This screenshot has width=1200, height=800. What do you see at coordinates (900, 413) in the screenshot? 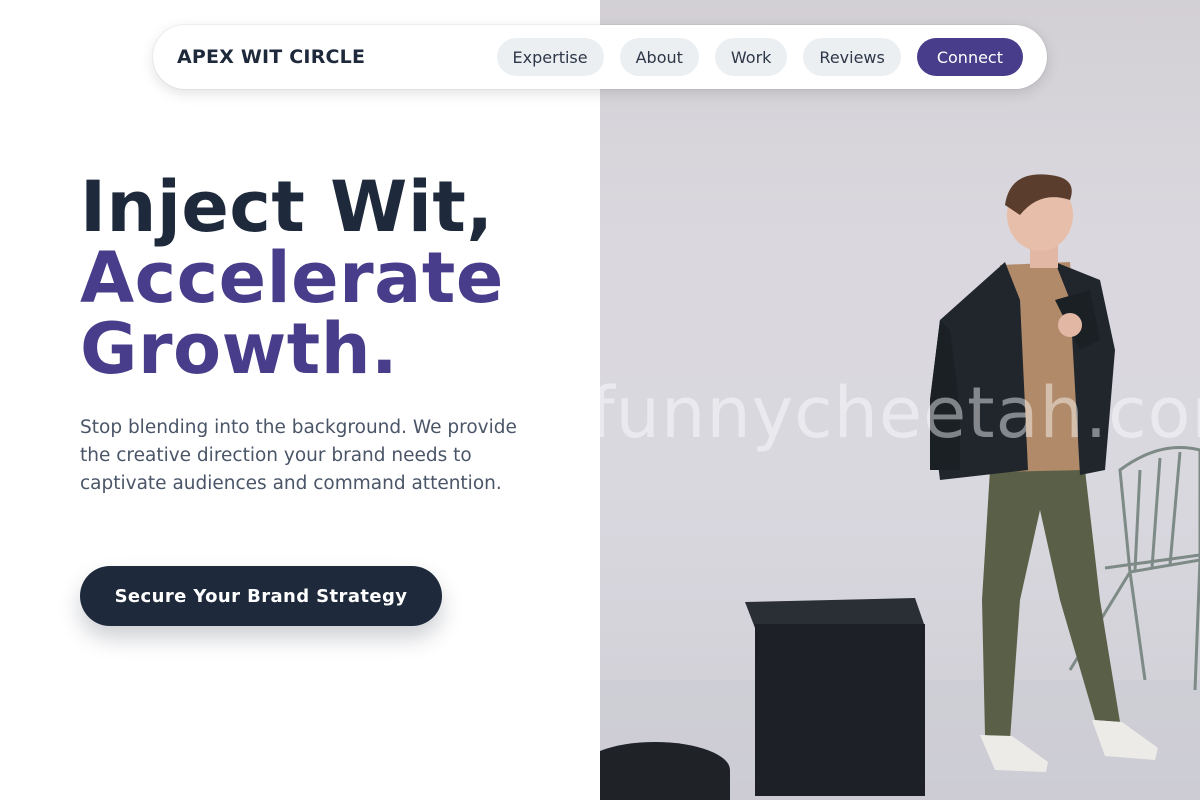
I see `watermark-text: funnycheetah.com` at bounding box center [900, 413].